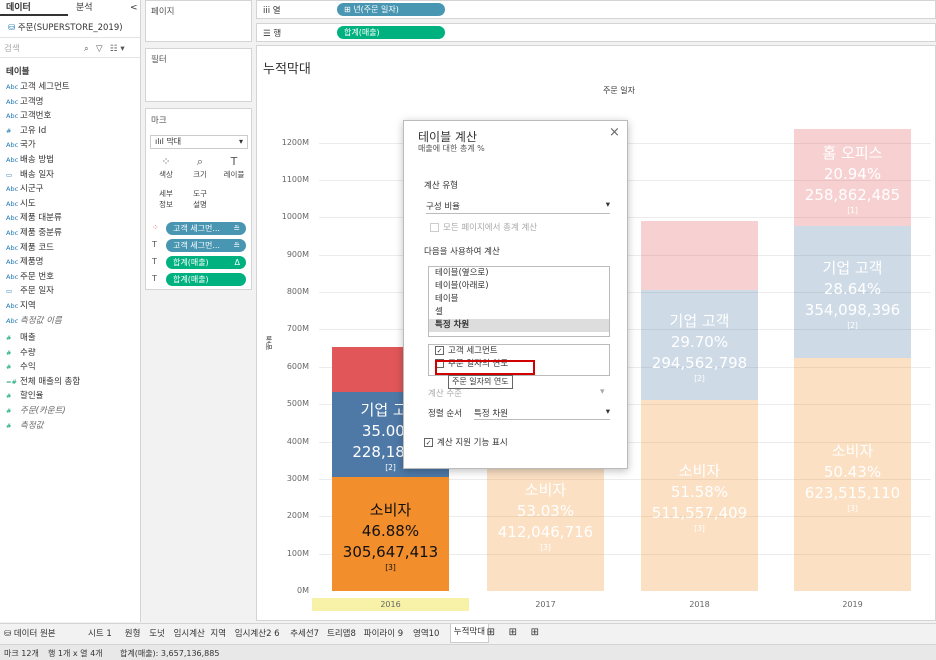 The height and width of the screenshot is (660, 936). I want to click on field-item: # 매출, so click(21, 338).